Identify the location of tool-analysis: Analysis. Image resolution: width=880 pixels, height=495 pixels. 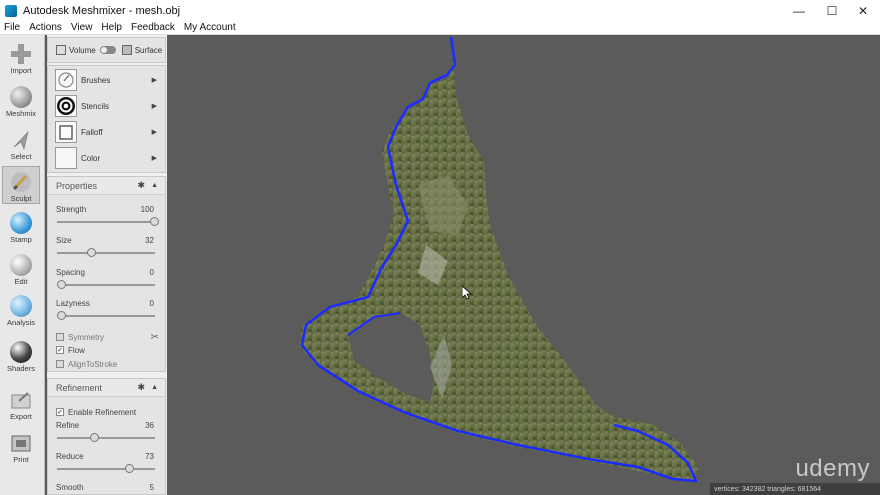
(21, 310).